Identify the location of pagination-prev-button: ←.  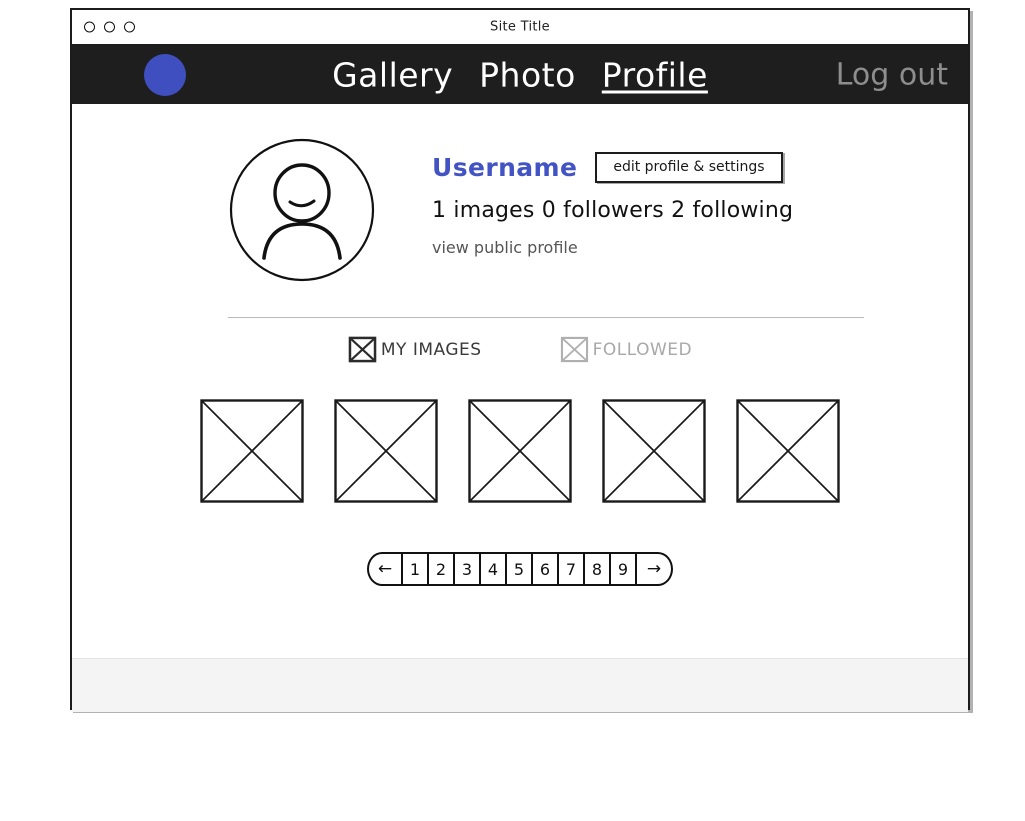
(386, 569).